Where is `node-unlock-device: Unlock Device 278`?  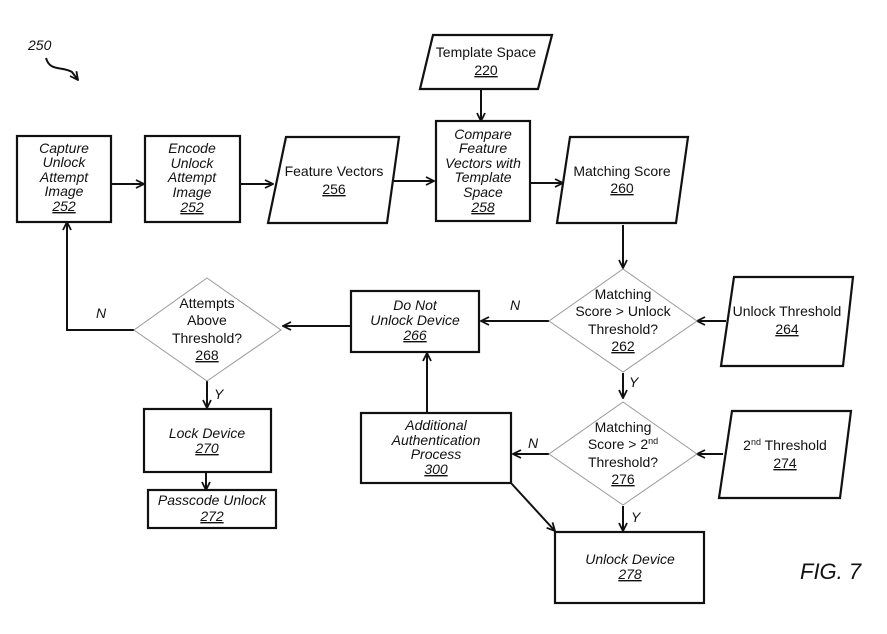
node-unlock-device: Unlock Device 278 is located at coordinates (629, 567).